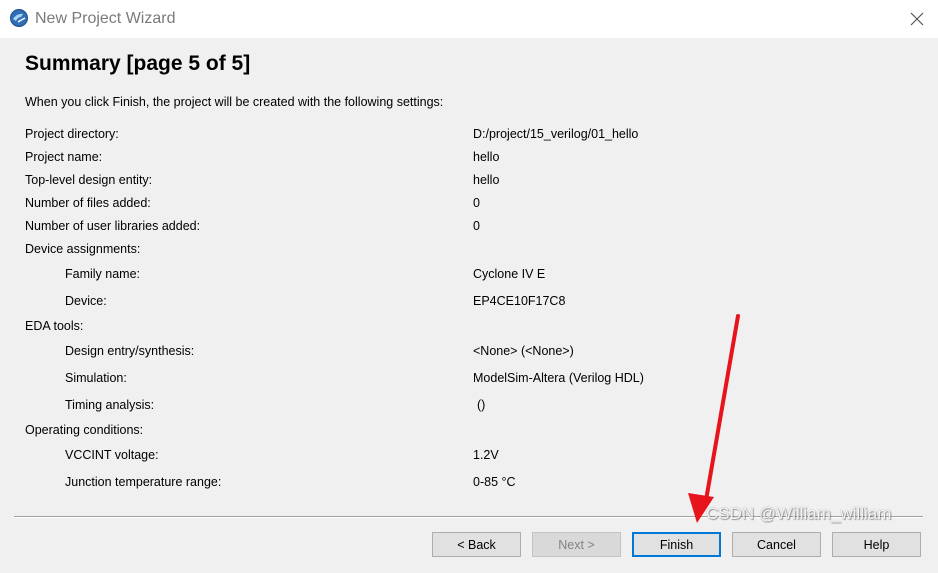 The image size is (938, 573). What do you see at coordinates (556, 134) in the screenshot?
I see `project-directory-value: D:/project/15_verilog/01_hello` at bounding box center [556, 134].